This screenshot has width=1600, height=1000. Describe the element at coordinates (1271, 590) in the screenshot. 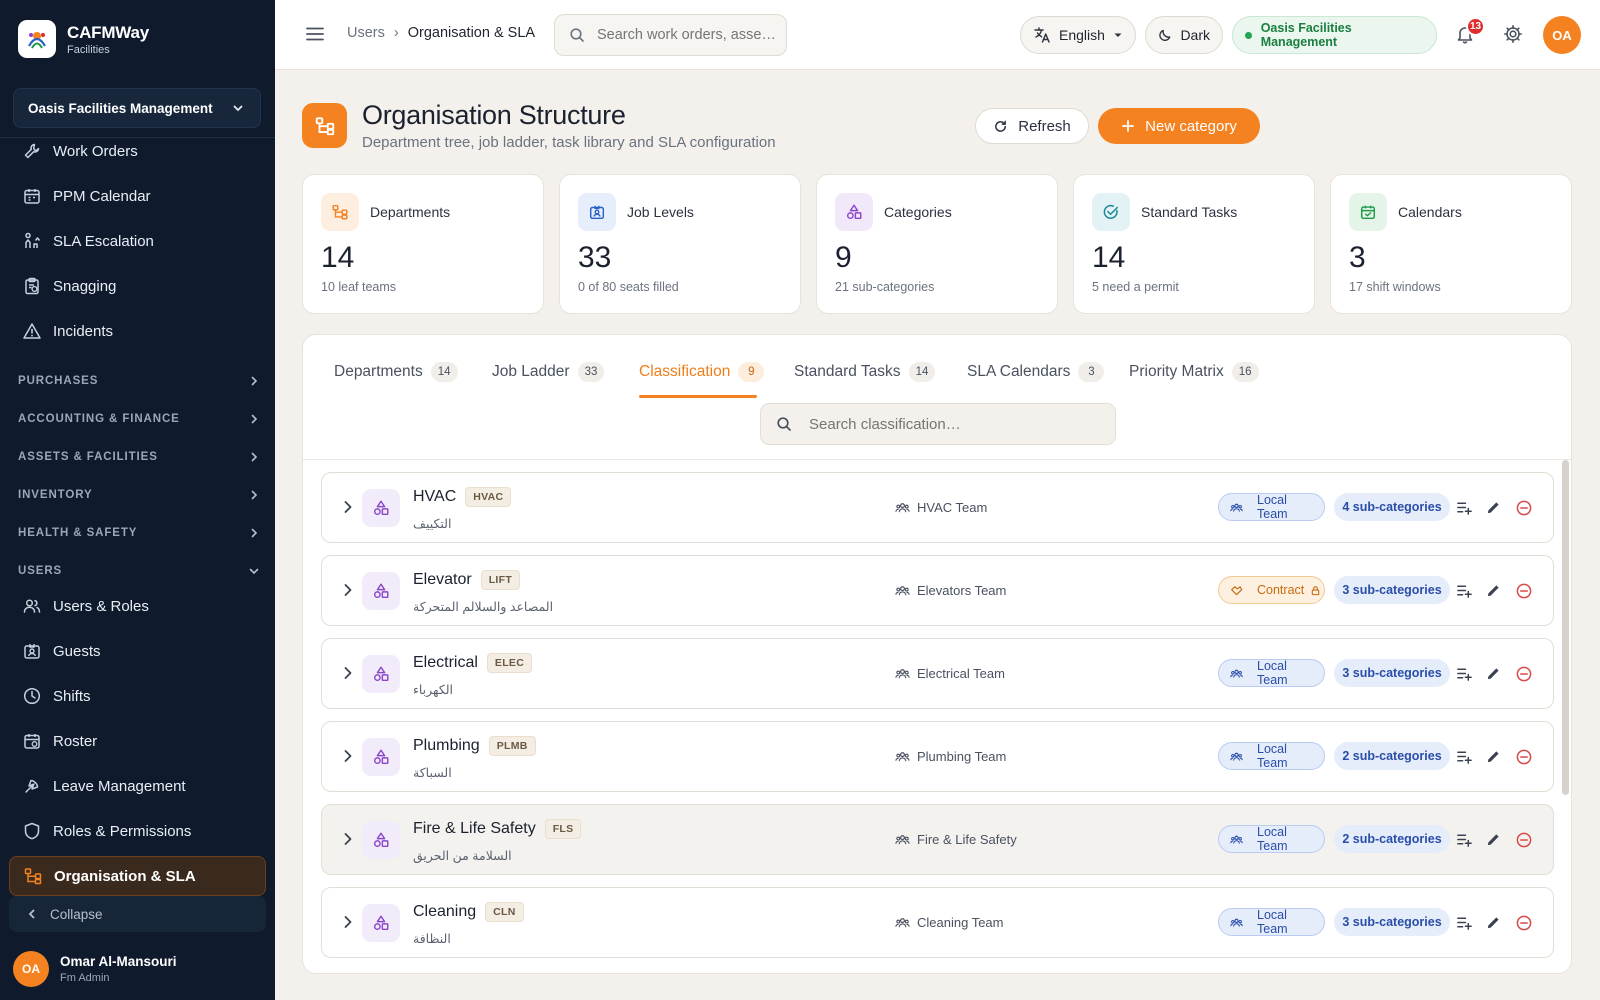

I see `assignment-type-chip: Contract` at that location.